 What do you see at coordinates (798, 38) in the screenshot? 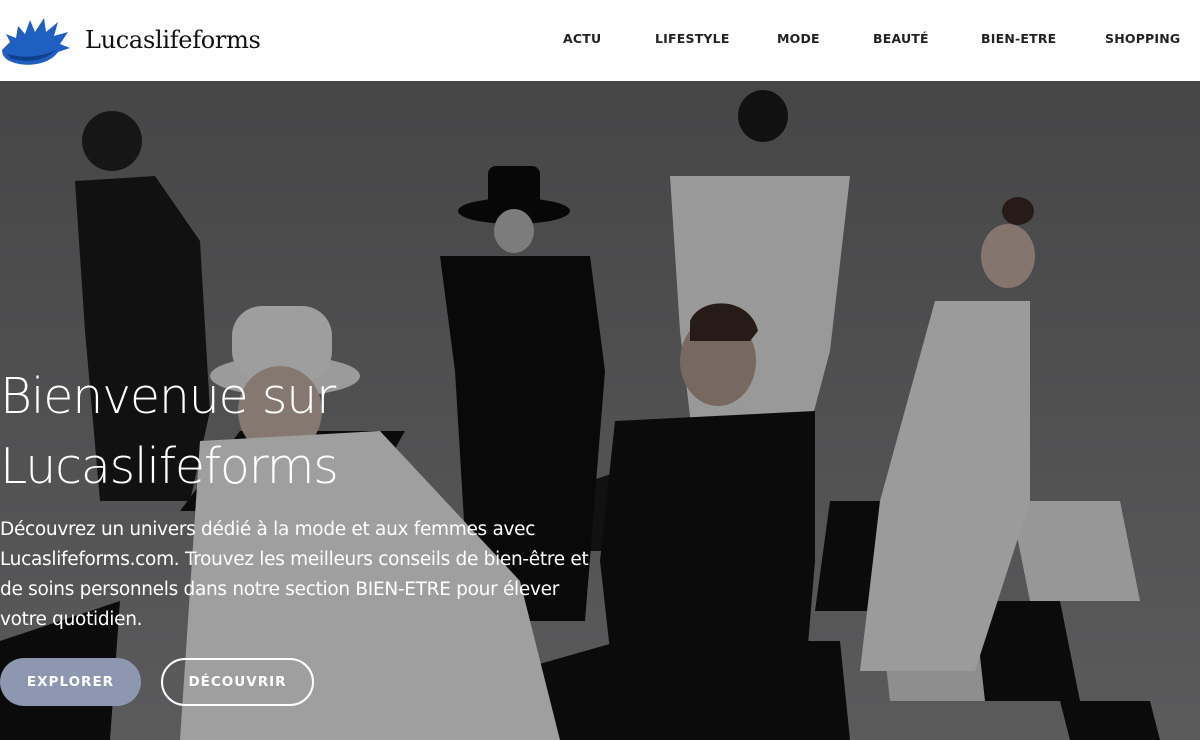
I see `nav-item-mode: MODE` at bounding box center [798, 38].